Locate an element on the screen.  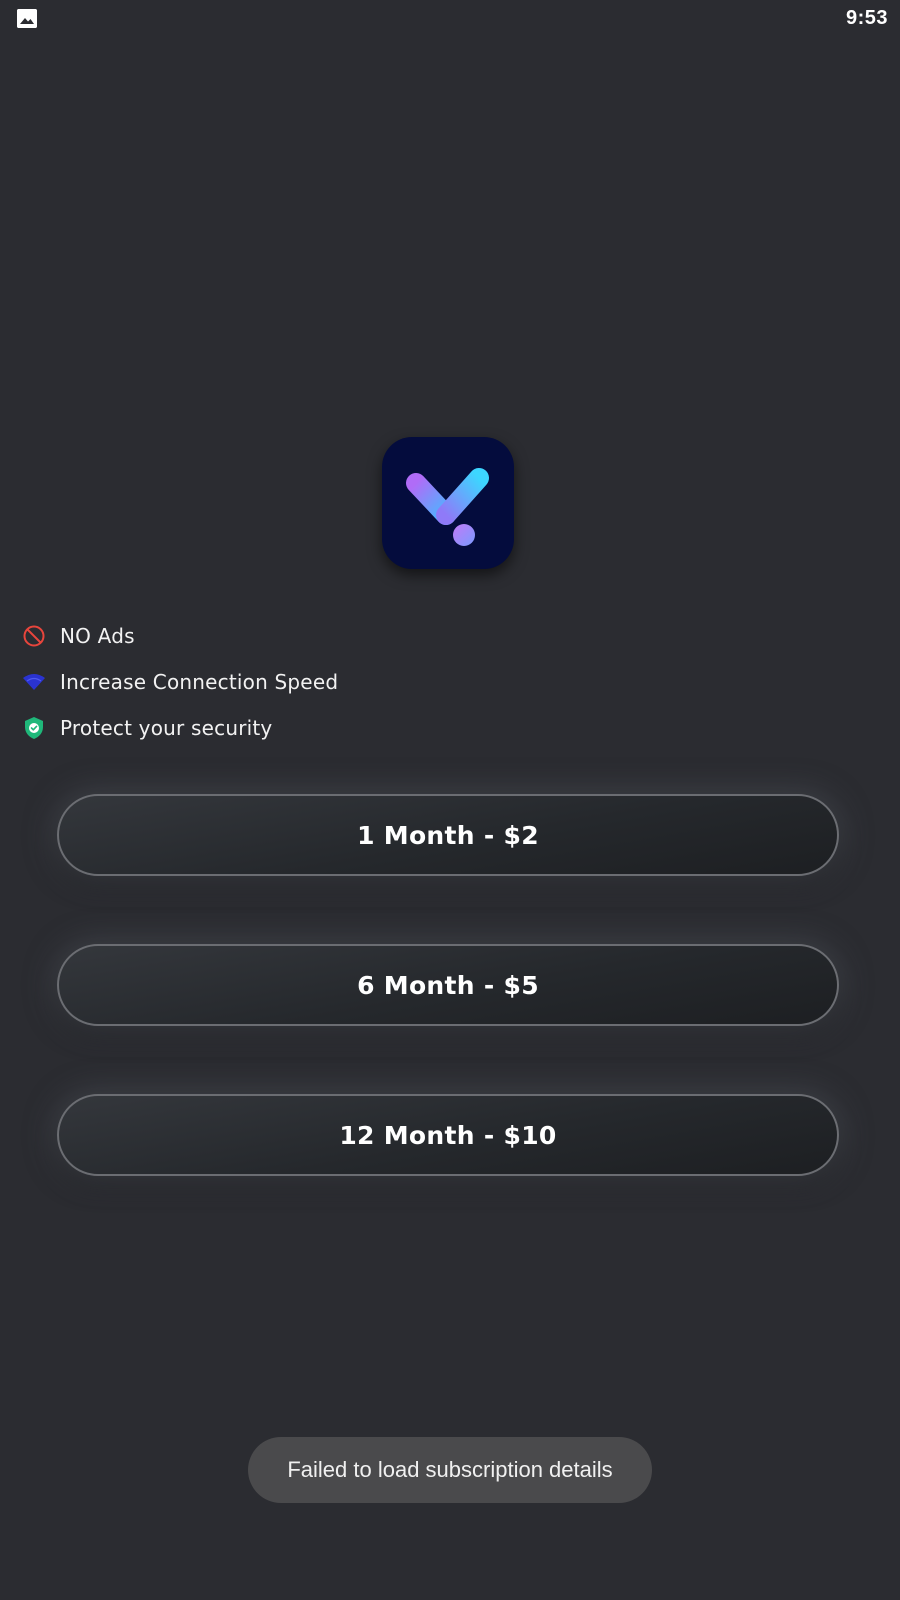
plan-label: 6 Month - $5 is located at coordinates (448, 985).